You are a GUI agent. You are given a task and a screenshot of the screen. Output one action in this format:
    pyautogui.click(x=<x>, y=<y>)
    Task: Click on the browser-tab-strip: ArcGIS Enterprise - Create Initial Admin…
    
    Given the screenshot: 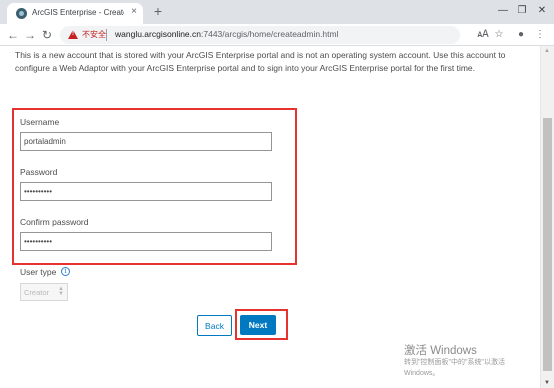 What is the action you would take?
    pyautogui.click(x=277, y=12)
    